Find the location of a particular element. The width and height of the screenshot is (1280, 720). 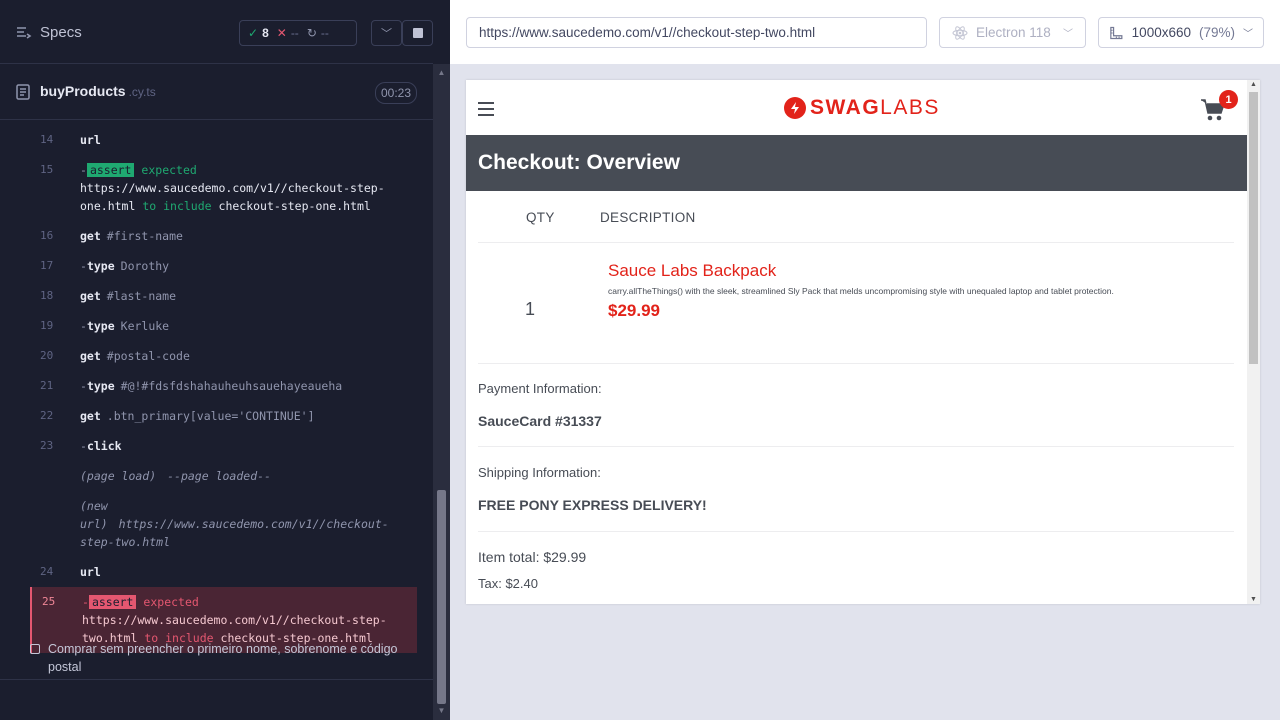

menu-icon is located at coordinates (486, 109).